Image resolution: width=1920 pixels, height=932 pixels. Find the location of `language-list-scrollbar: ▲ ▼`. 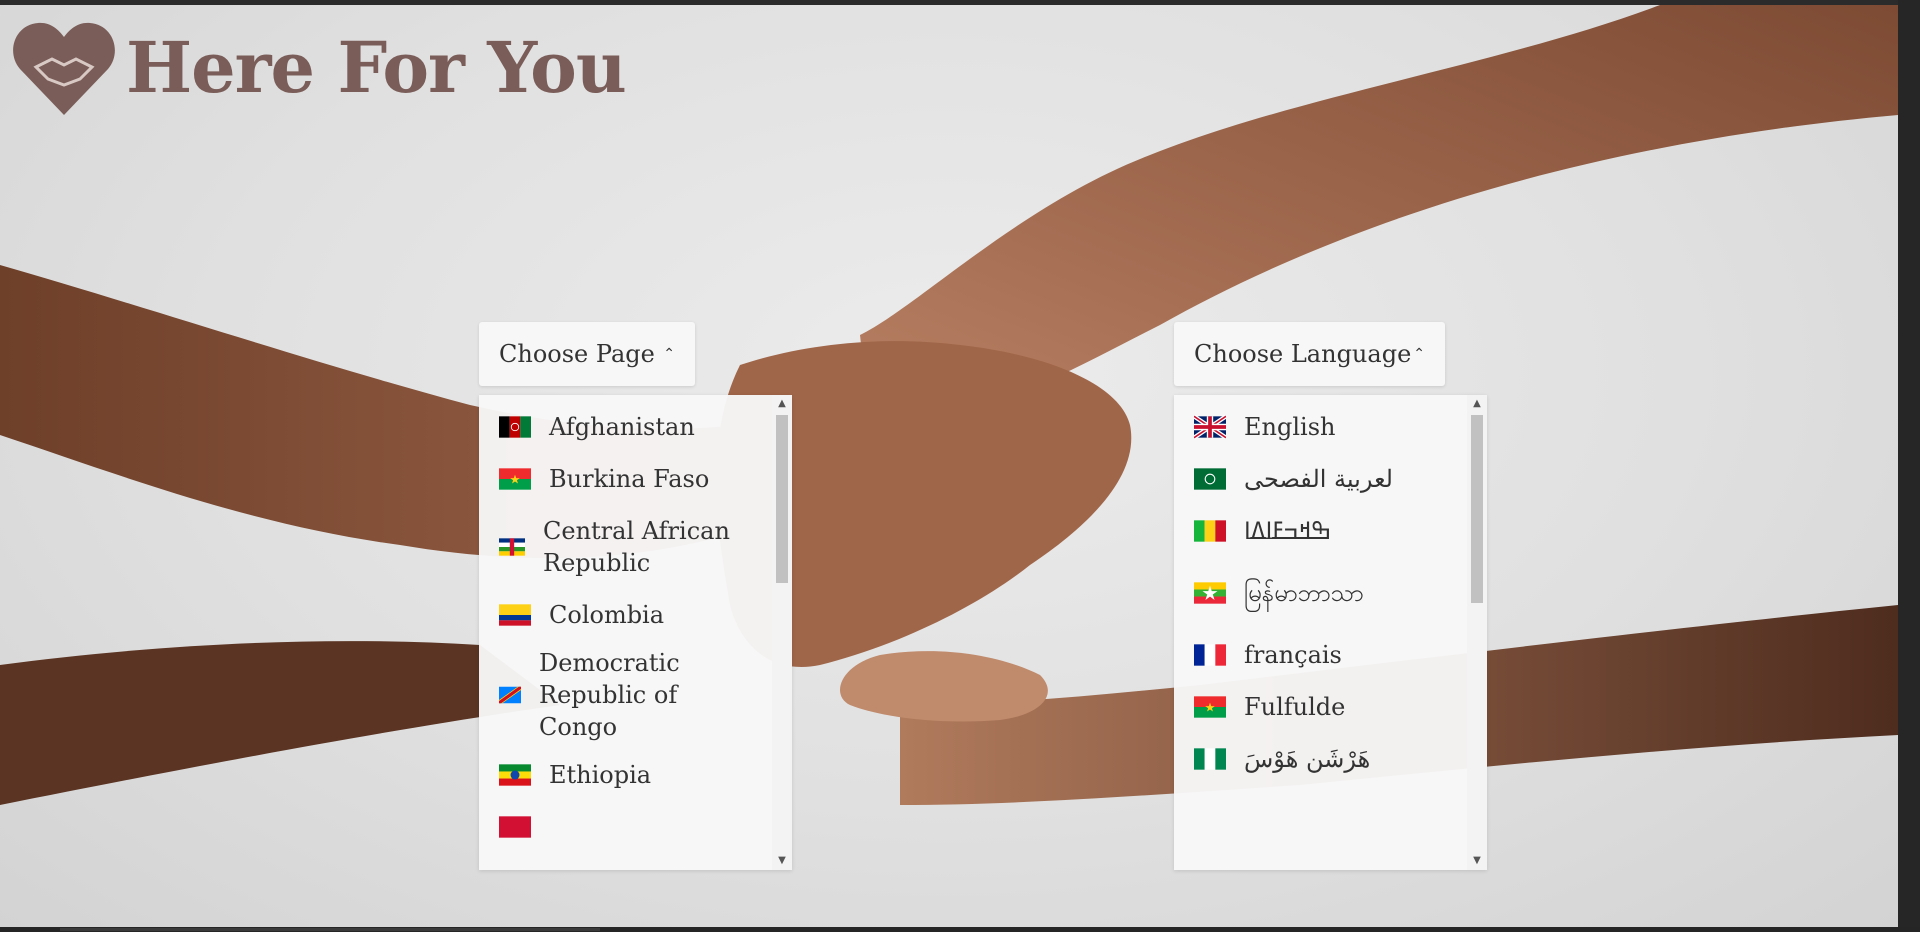

language-list-scrollbar: ▲ ▼ is located at coordinates (1477, 632).